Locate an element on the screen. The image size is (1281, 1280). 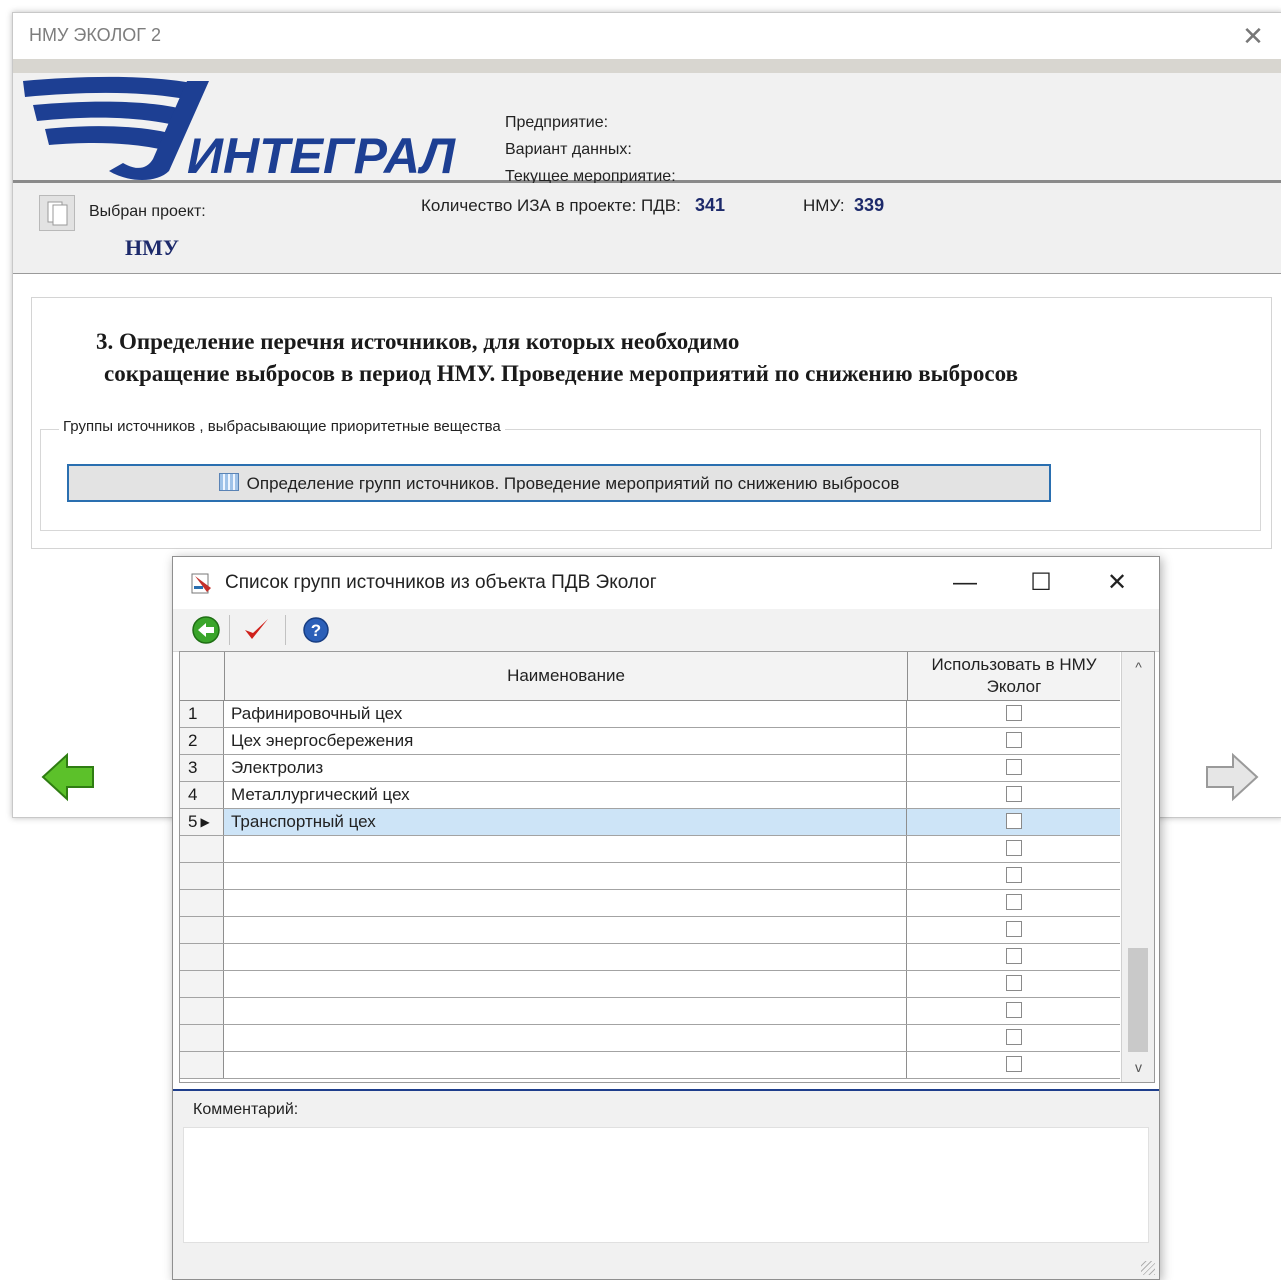
table-row: 2 Цех энергосбережения is located at coordinates (650, 741).